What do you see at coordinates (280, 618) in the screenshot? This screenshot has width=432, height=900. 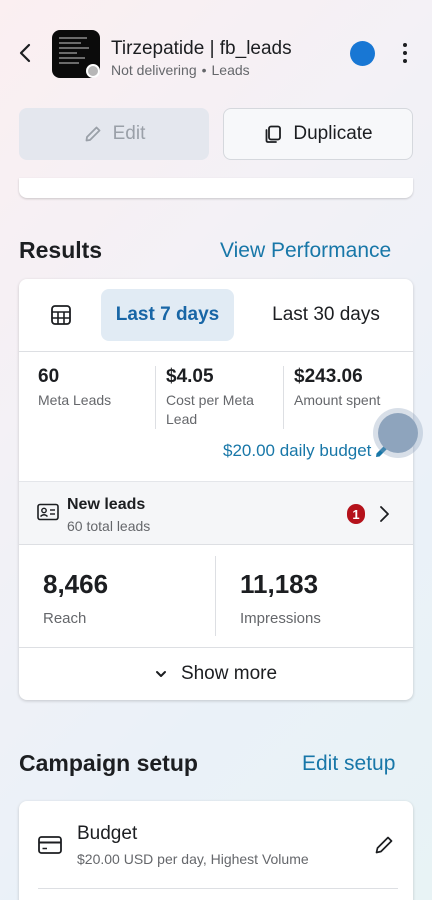 I see `impressions-label: Impressions` at bounding box center [280, 618].